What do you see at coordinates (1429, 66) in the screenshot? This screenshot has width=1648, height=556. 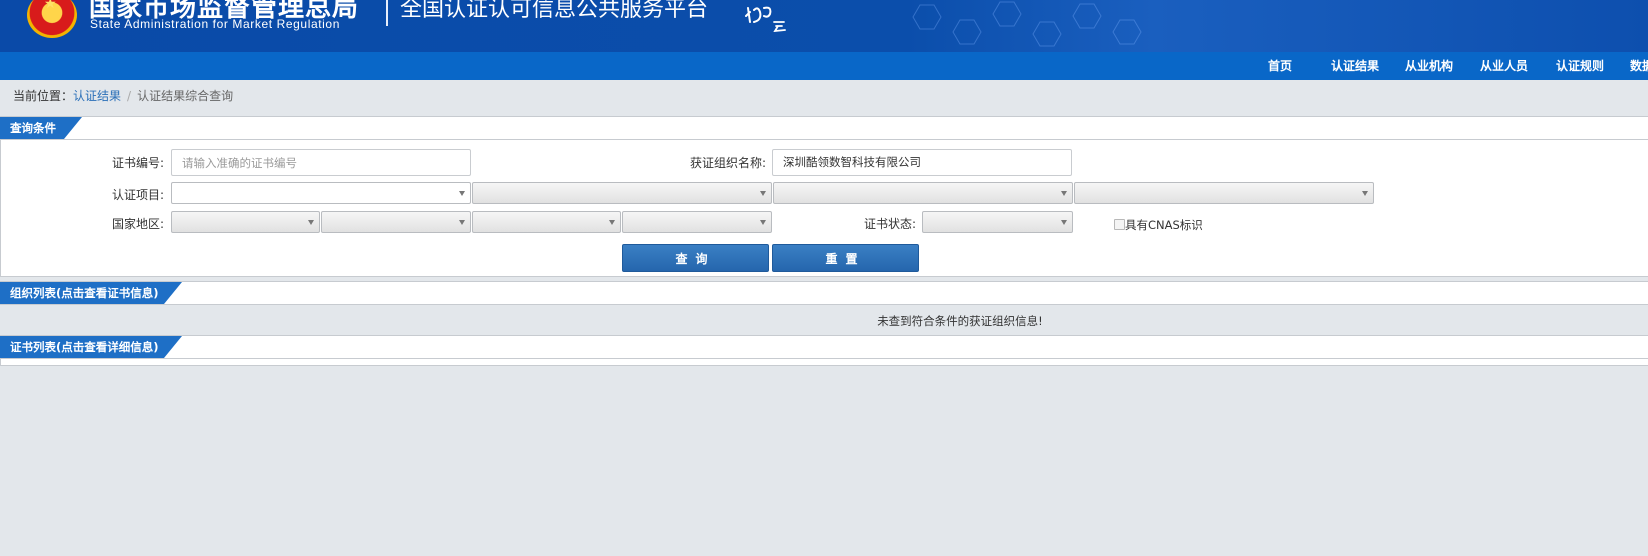 I see `nav-institutions: 从业机构` at bounding box center [1429, 66].